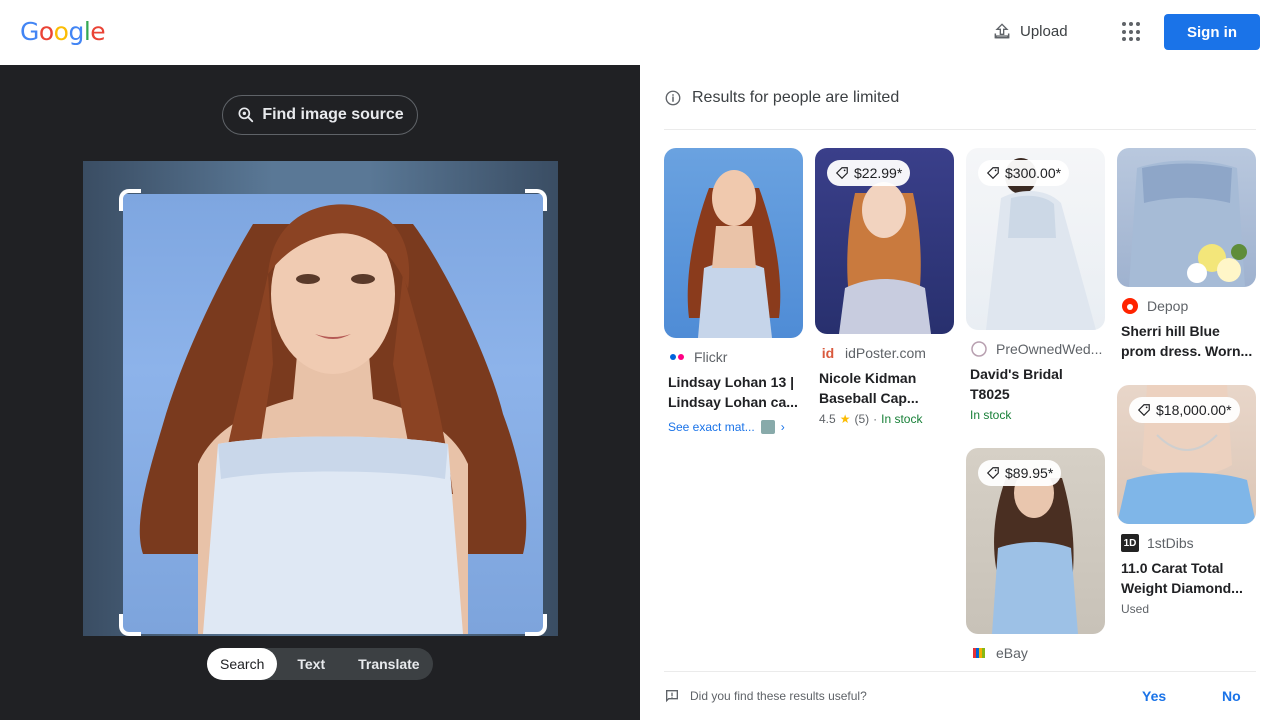  I want to click on lens-search-icon, so click(246, 115).